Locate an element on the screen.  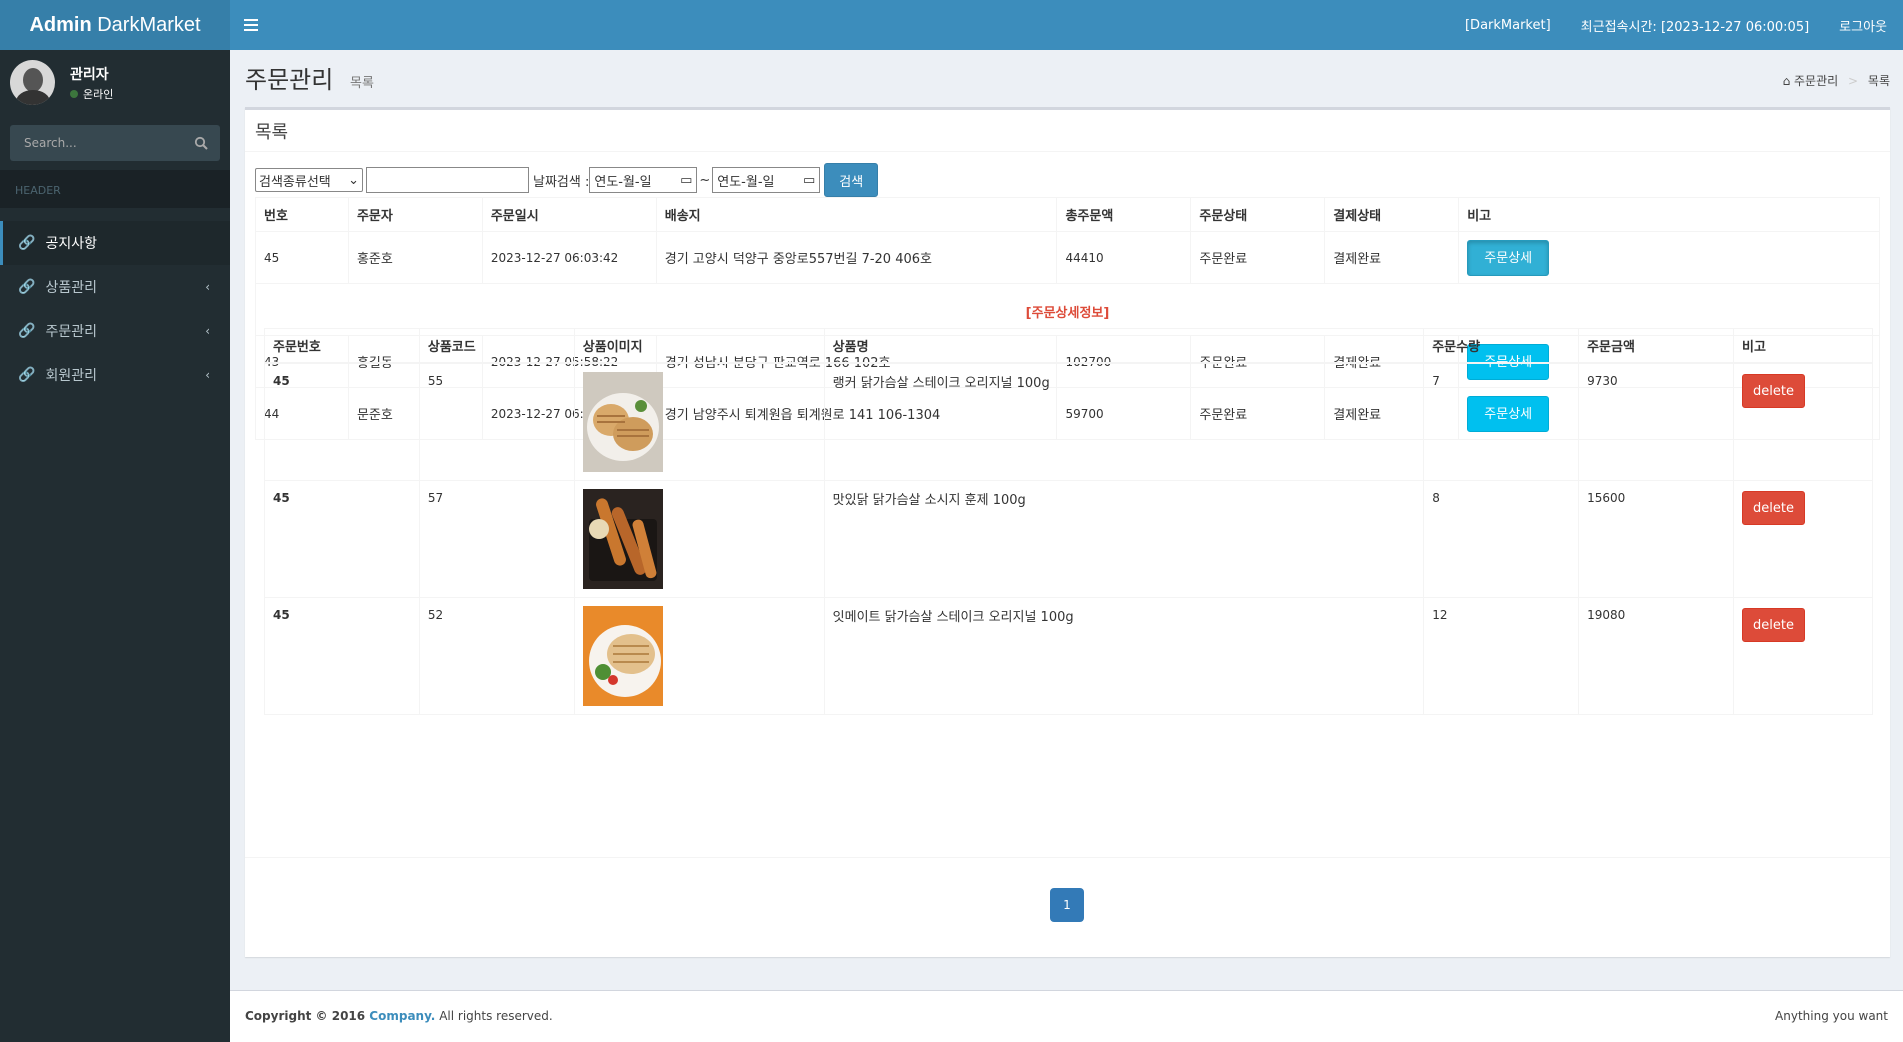
column-header: 상품코드 is located at coordinates (496, 346).